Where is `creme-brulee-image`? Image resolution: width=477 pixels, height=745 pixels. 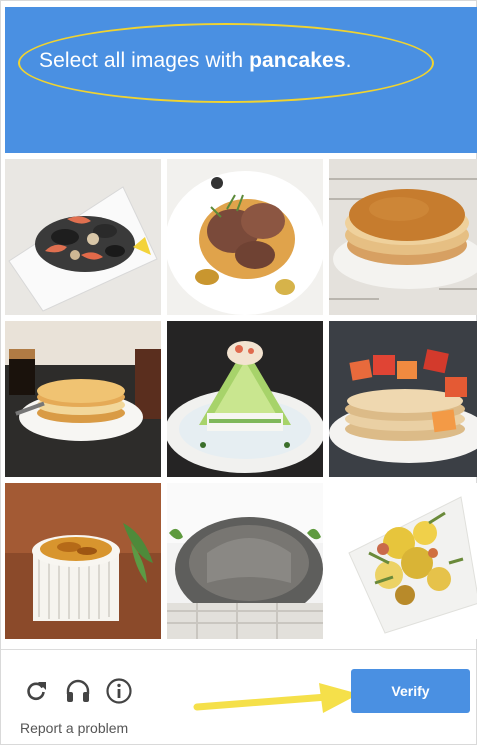 creme-brulee-image is located at coordinates (83, 561).